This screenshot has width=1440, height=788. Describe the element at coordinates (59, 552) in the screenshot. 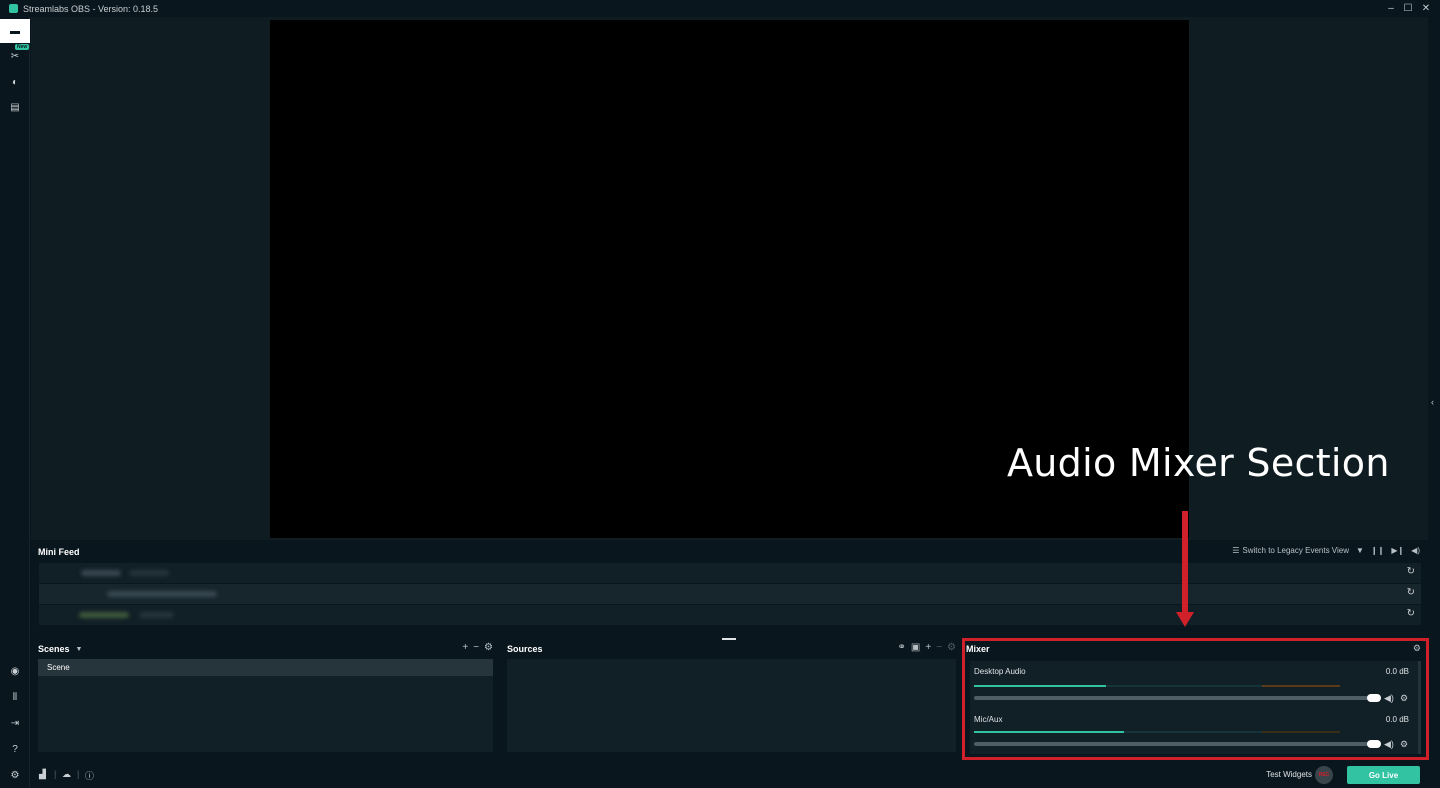

I see `mini-feed-title: Mini Feed` at that location.